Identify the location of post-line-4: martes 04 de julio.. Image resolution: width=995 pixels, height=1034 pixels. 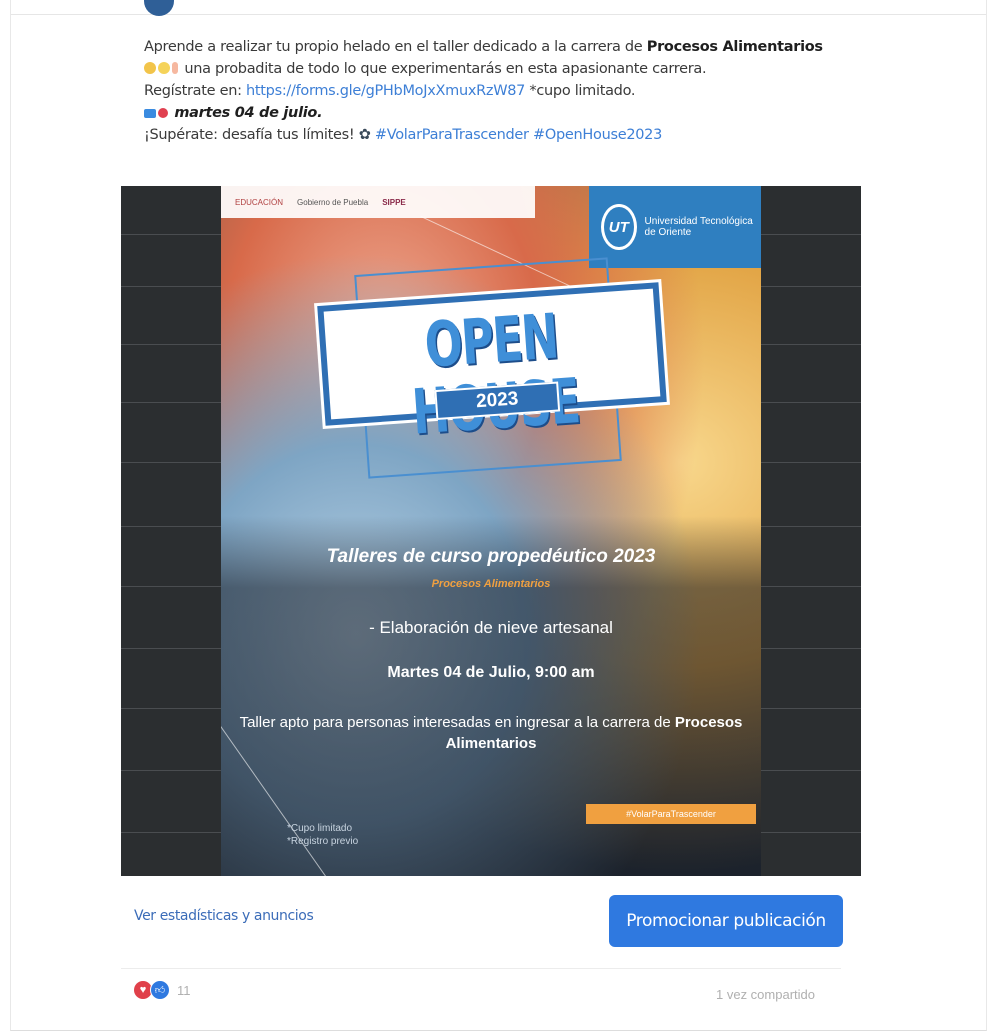
(504, 113).